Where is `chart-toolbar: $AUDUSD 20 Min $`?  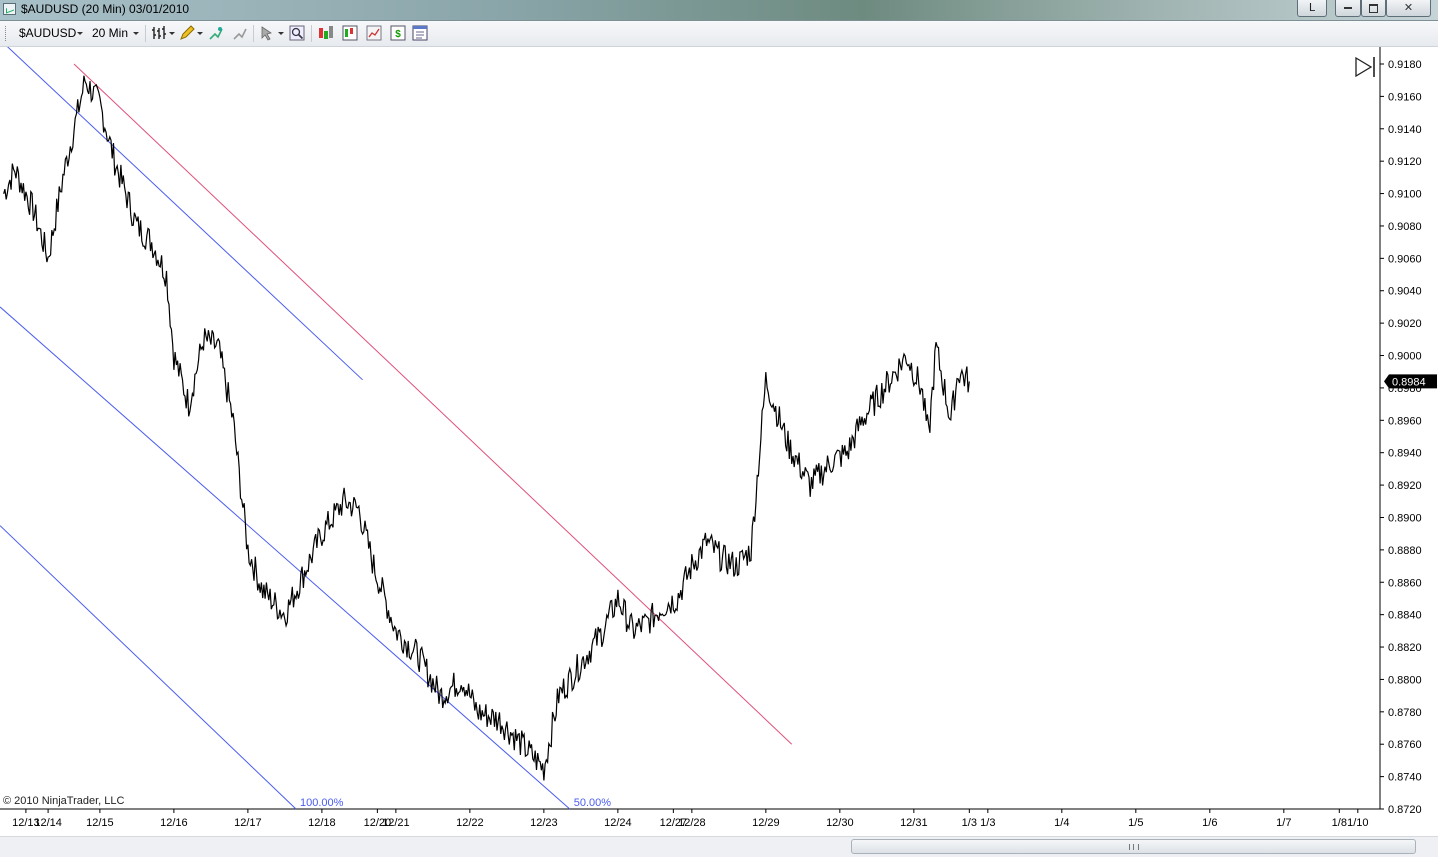 chart-toolbar: $AUDUSD 20 Min $ is located at coordinates (719, 34).